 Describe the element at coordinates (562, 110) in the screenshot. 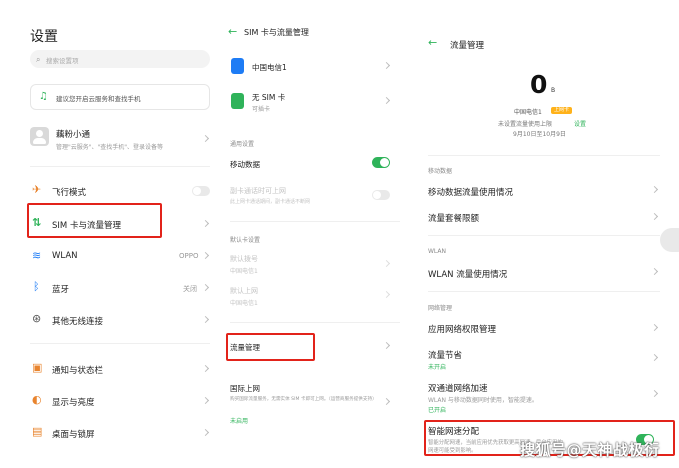

I see `carrier-badge: 上网卡` at that location.